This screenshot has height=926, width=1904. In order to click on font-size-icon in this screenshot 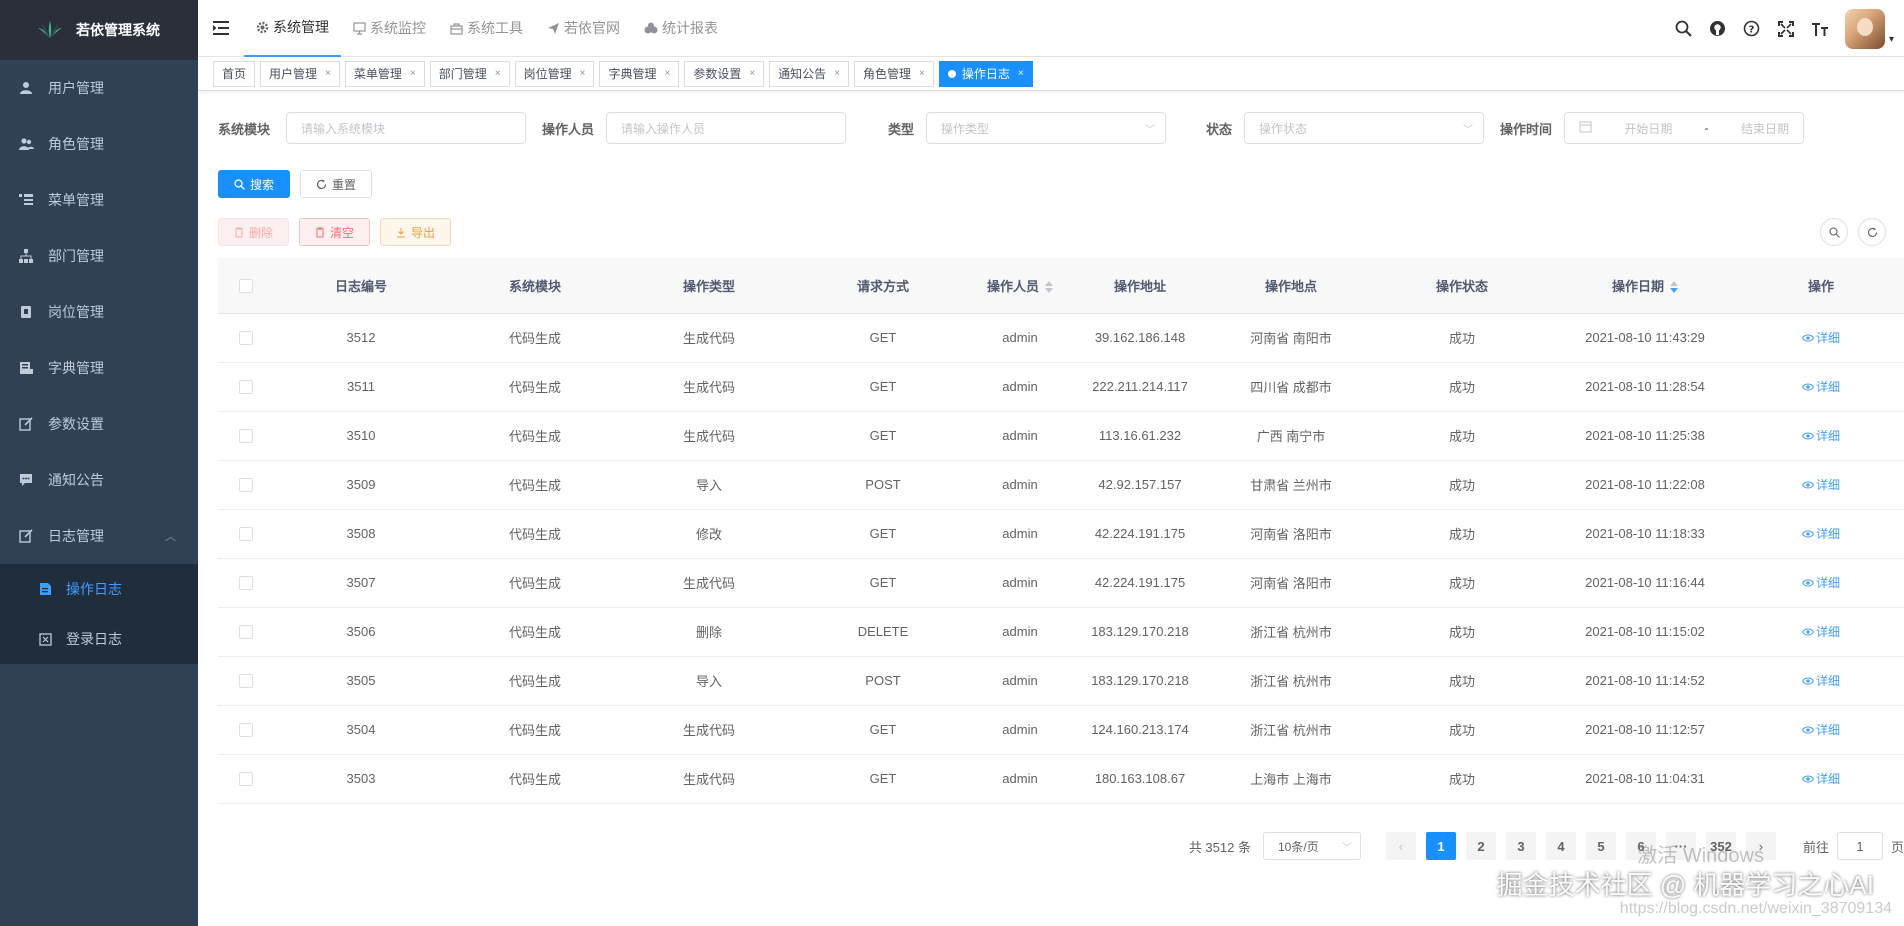, I will do `click(1820, 29)`.